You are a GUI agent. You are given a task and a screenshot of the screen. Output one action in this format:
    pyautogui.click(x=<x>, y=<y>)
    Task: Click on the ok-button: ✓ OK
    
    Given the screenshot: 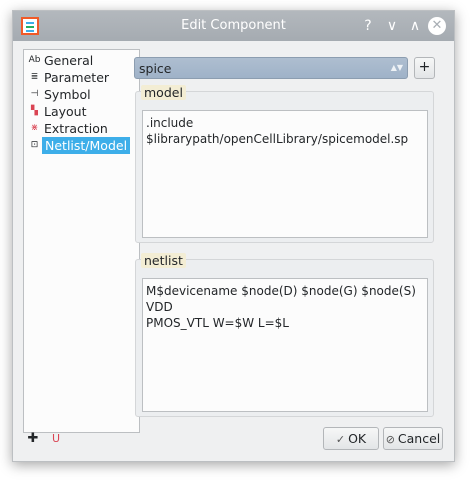 What is the action you would take?
    pyautogui.click(x=351, y=438)
    